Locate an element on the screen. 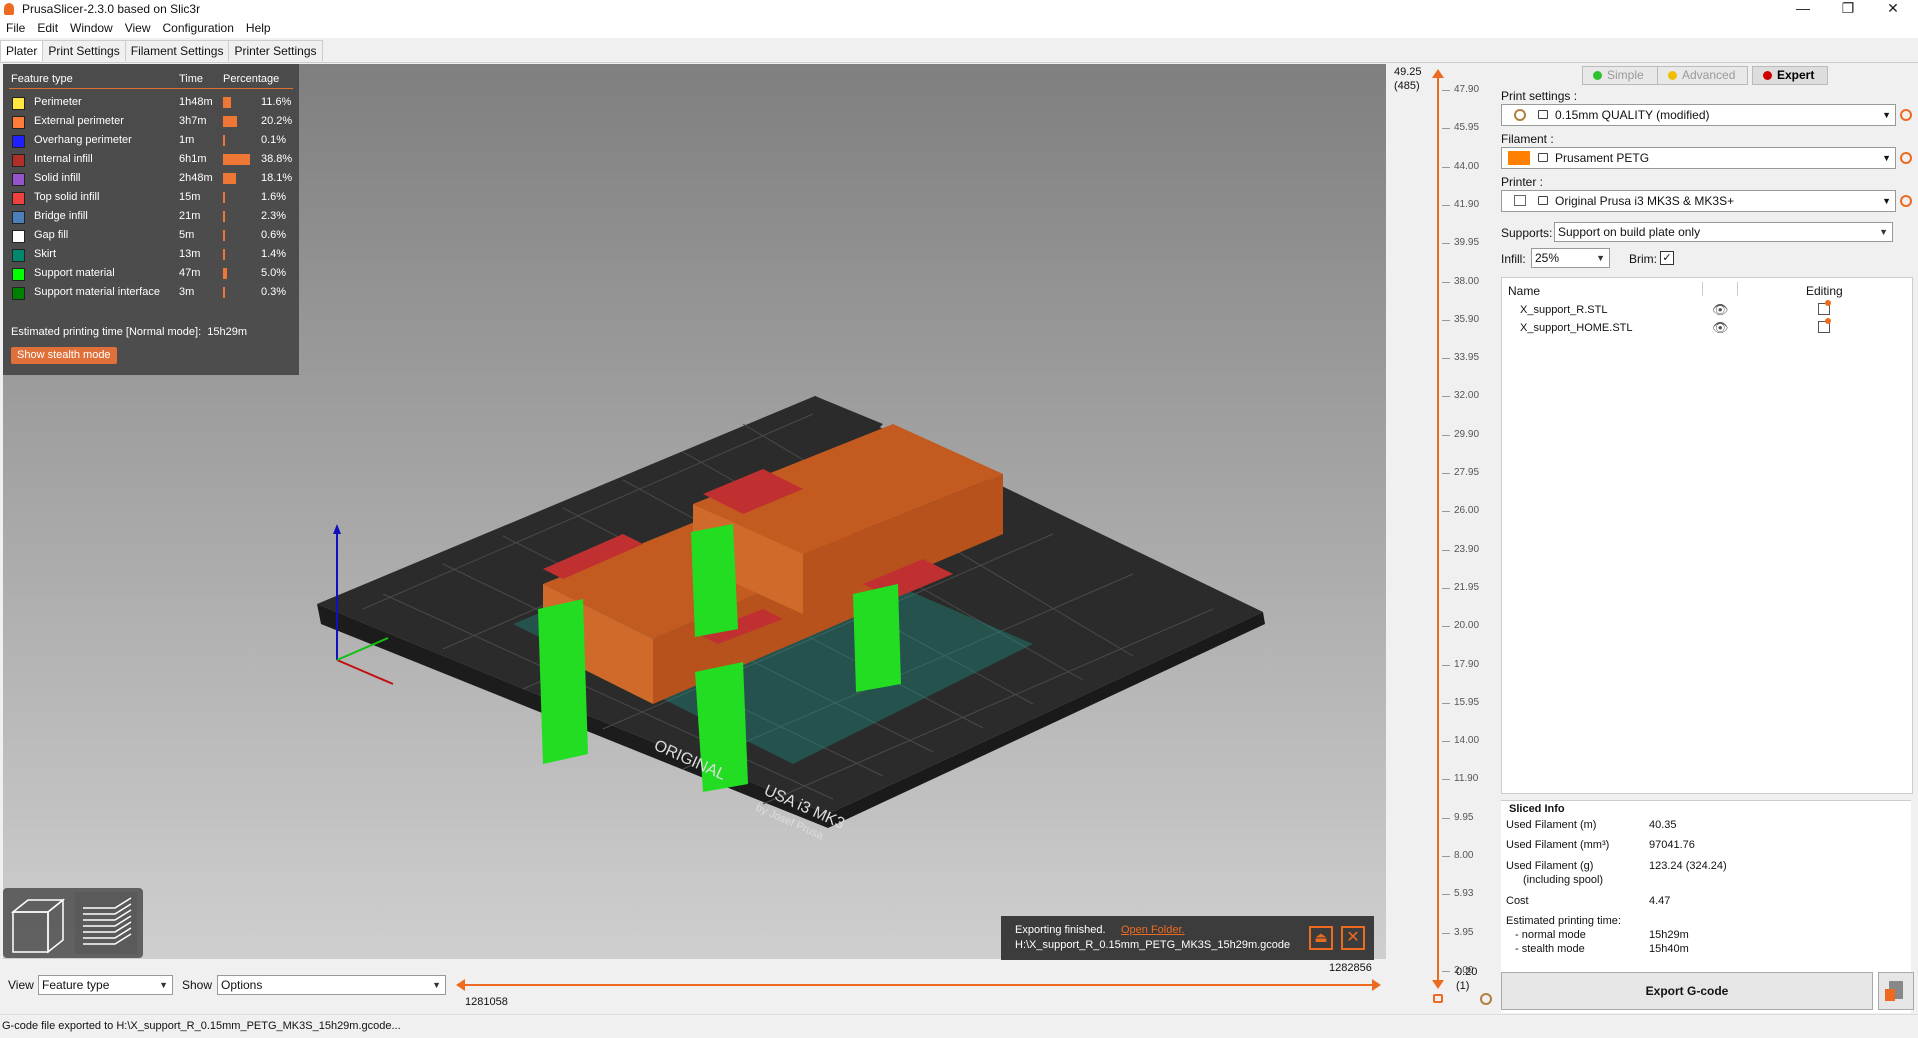 The height and width of the screenshot is (1038, 1918). legend-row: Bridge infill 21m 2.3% is located at coordinates (151, 217).